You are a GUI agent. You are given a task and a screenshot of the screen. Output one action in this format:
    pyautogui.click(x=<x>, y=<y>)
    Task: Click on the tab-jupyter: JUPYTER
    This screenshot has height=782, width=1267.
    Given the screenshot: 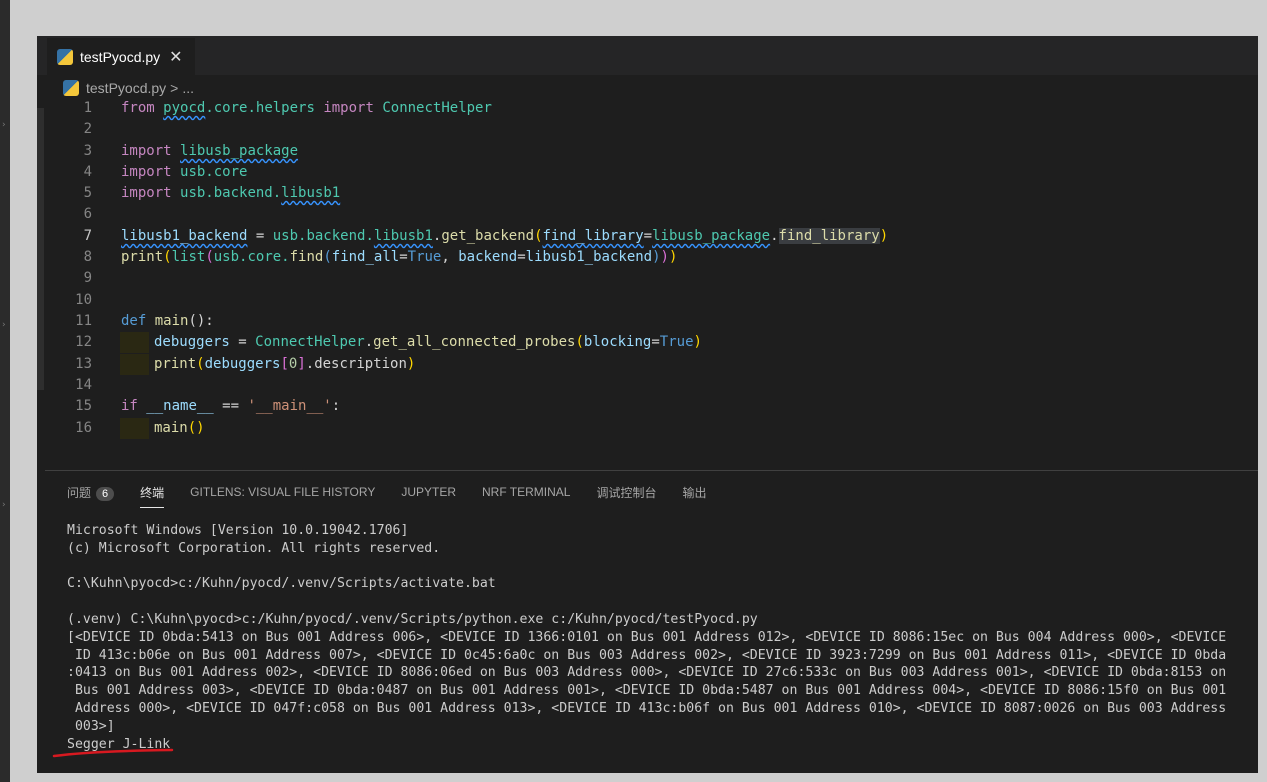 What is the action you would take?
    pyautogui.click(x=428, y=492)
    